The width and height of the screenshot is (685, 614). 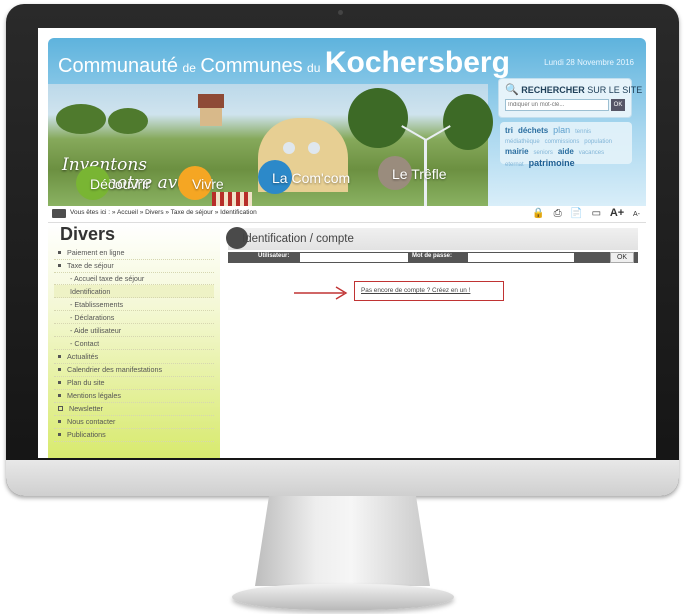 I want to click on monitor-chin, so click(x=342, y=478).